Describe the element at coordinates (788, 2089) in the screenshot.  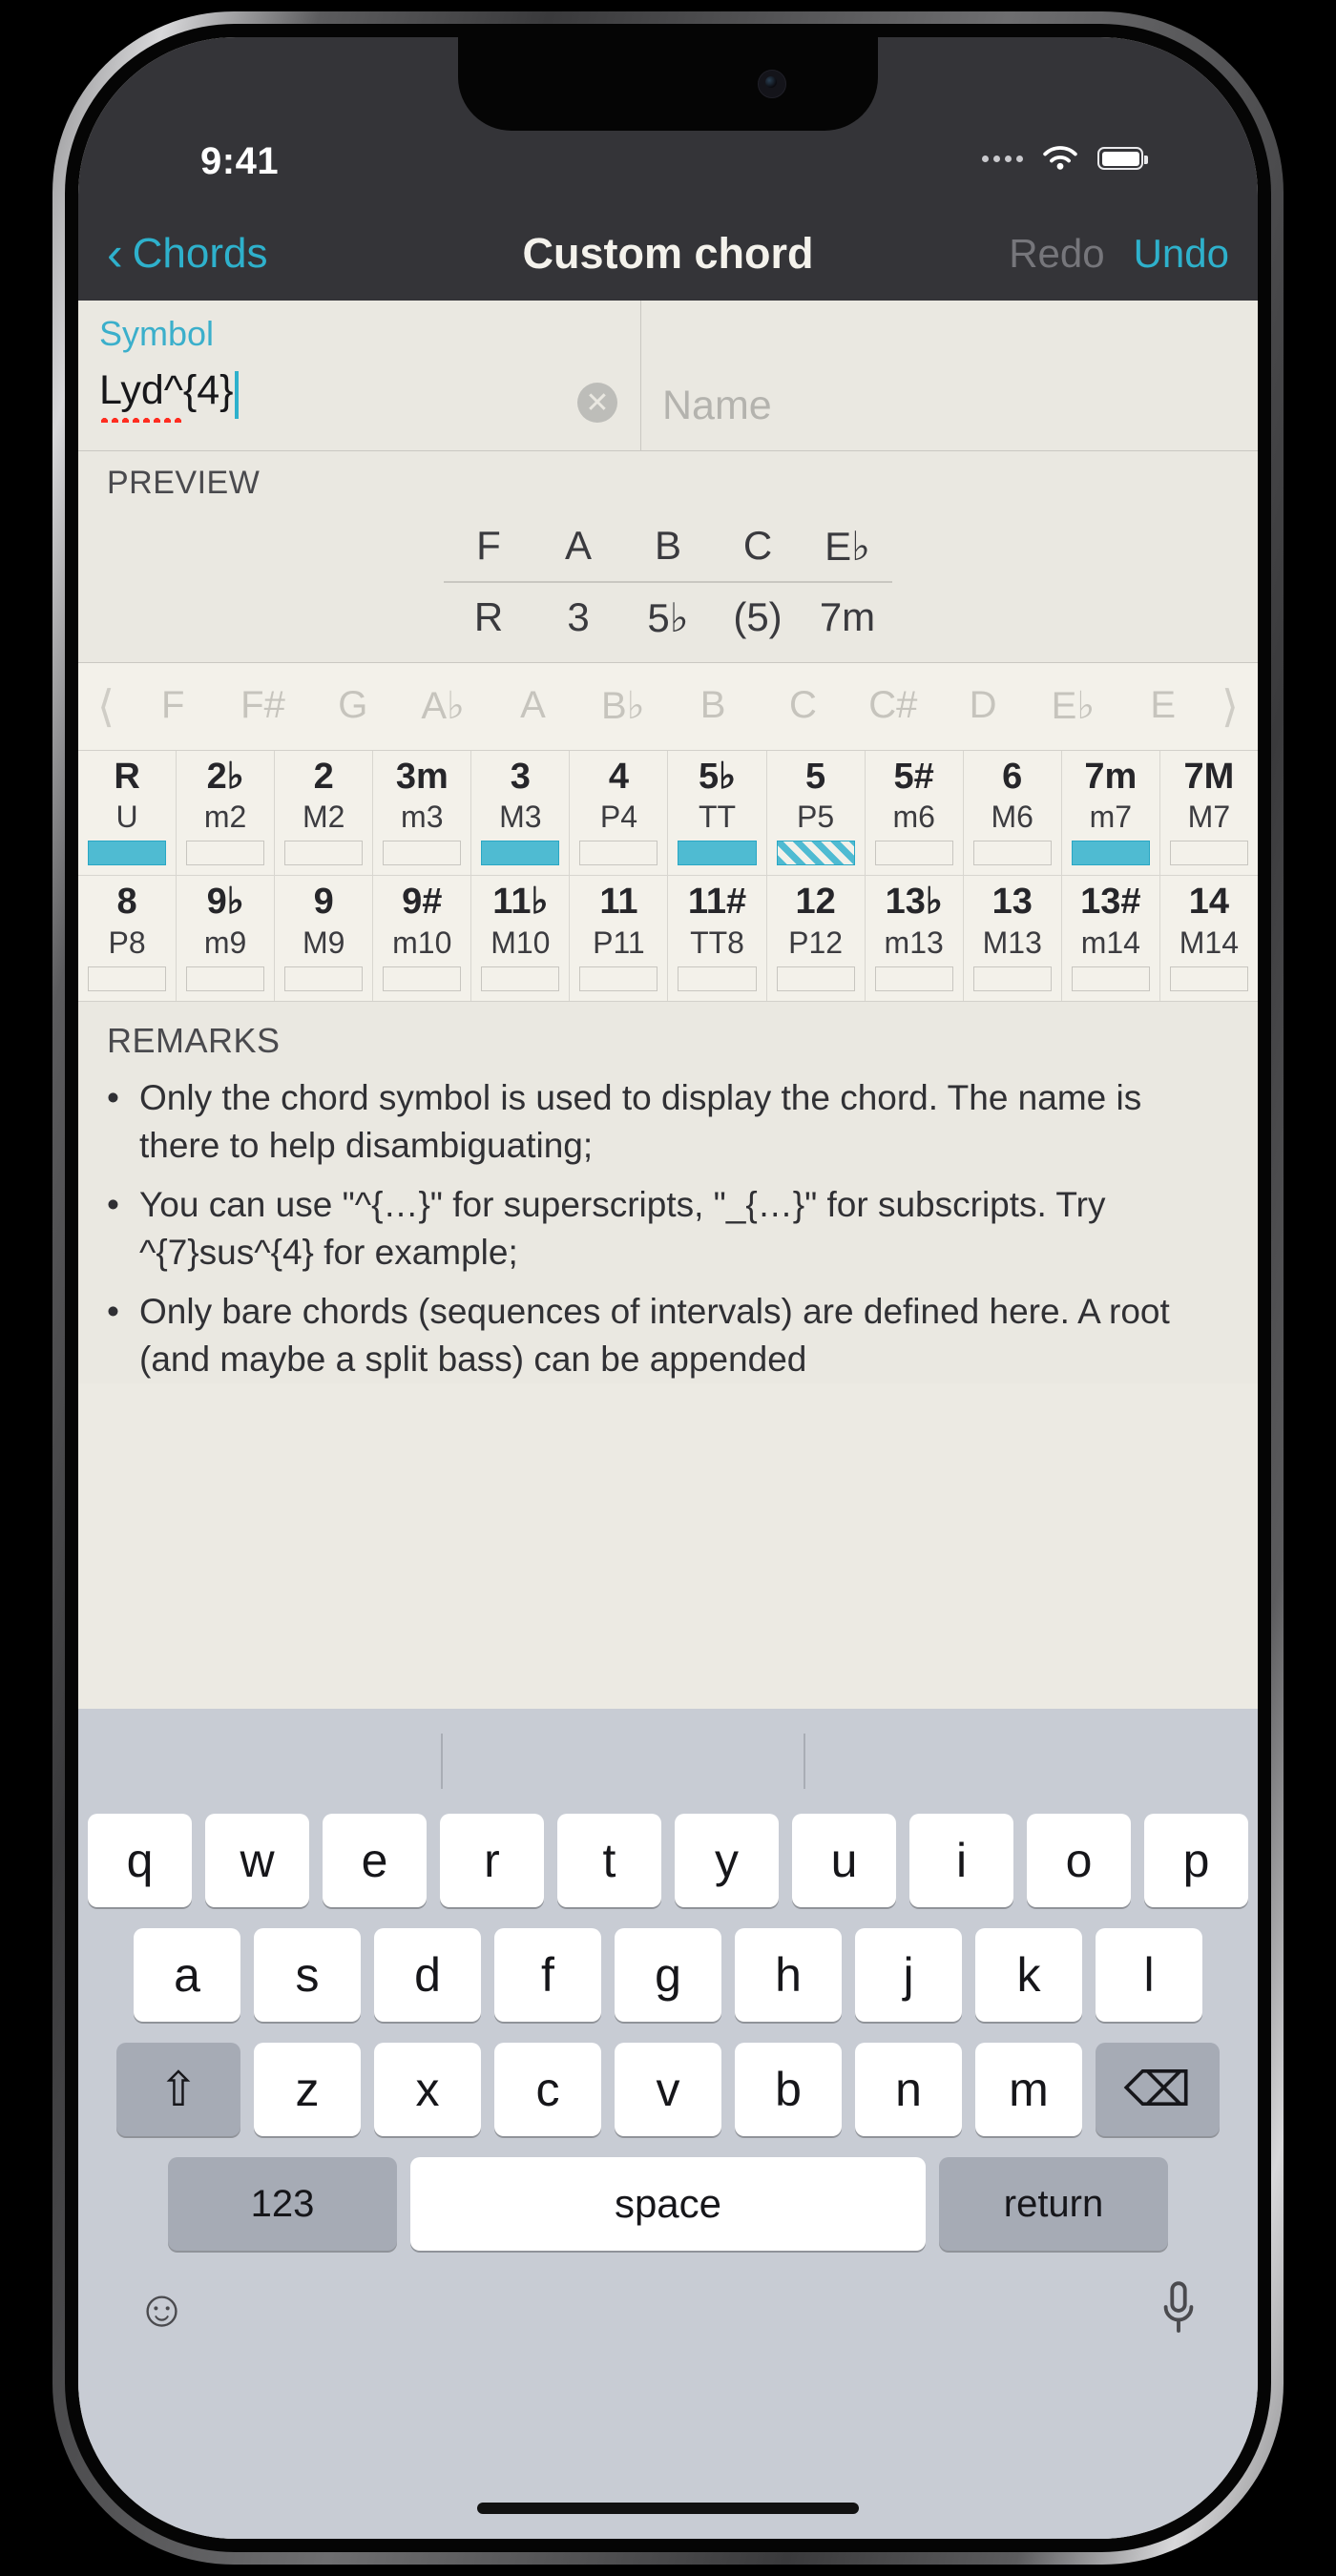
I see `key-b: b` at that location.